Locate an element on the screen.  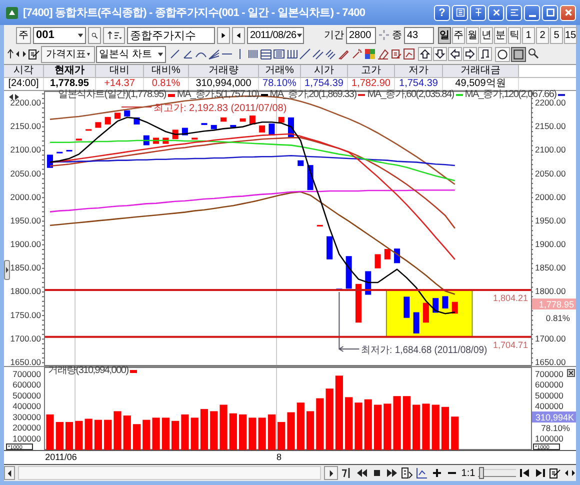
volume-ratio: 78.10% is located at coordinates (555, 428).